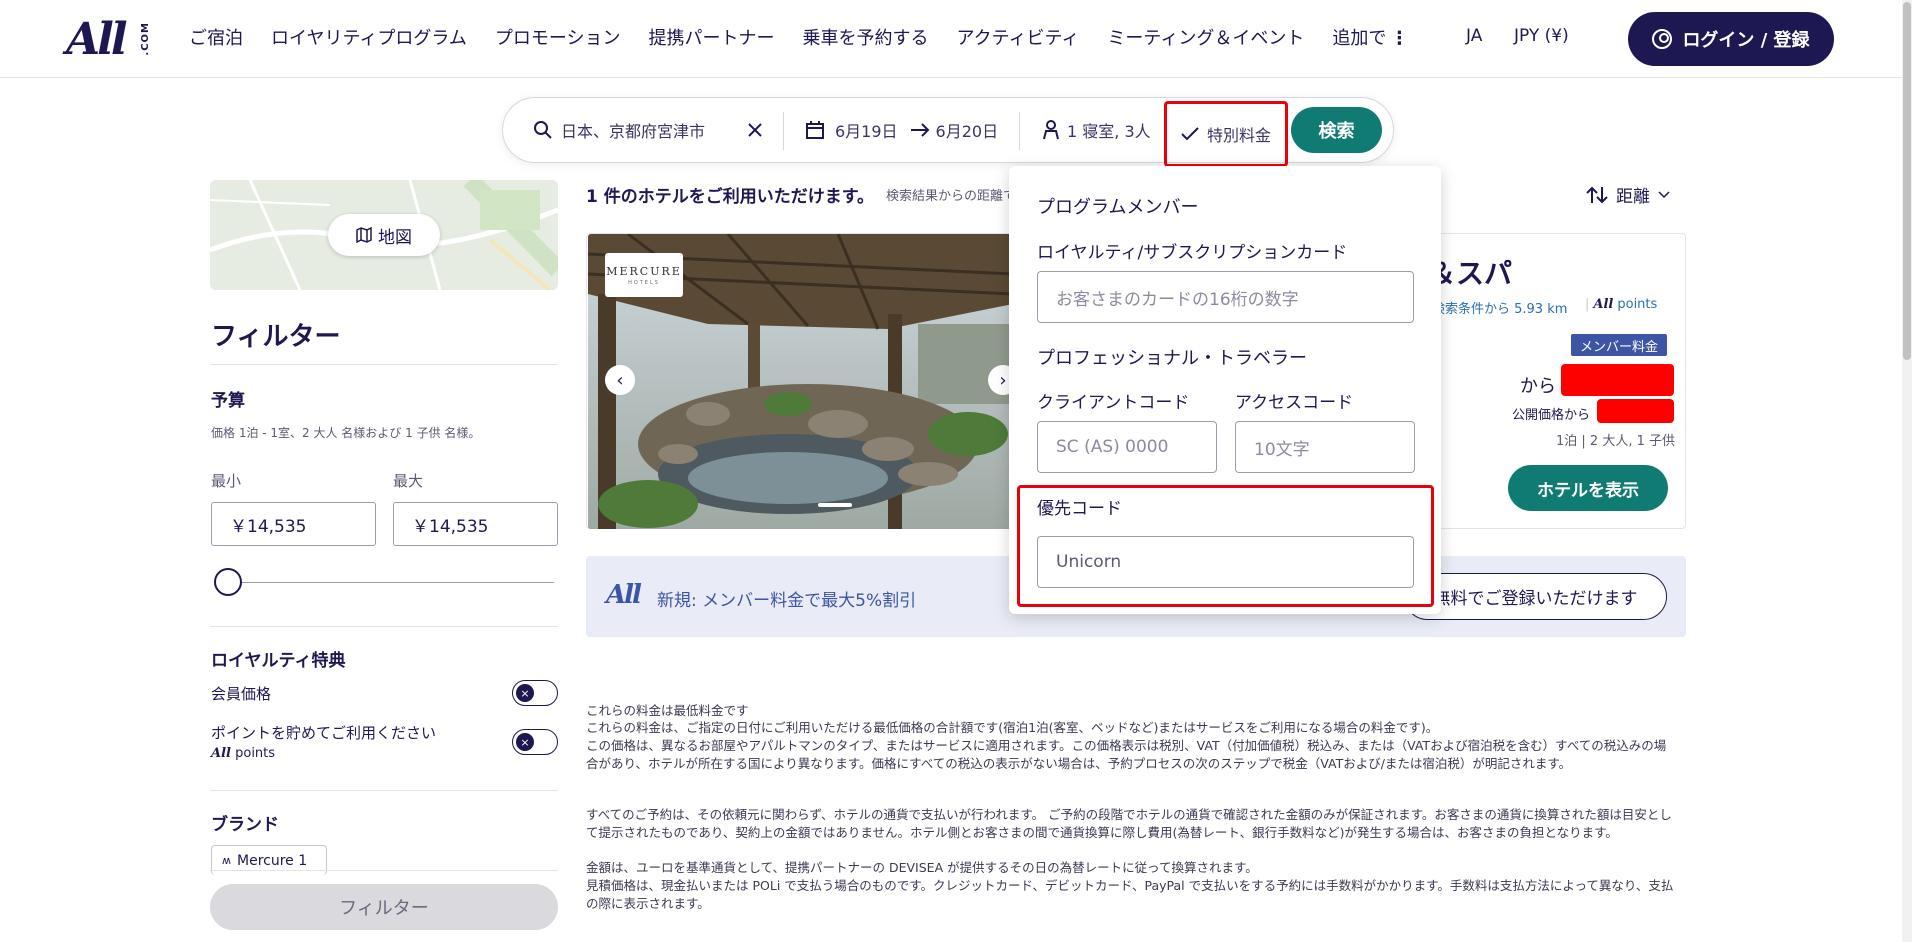 The width and height of the screenshot is (1912, 942). I want to click on search-button: 検索, so click(1336, 130).